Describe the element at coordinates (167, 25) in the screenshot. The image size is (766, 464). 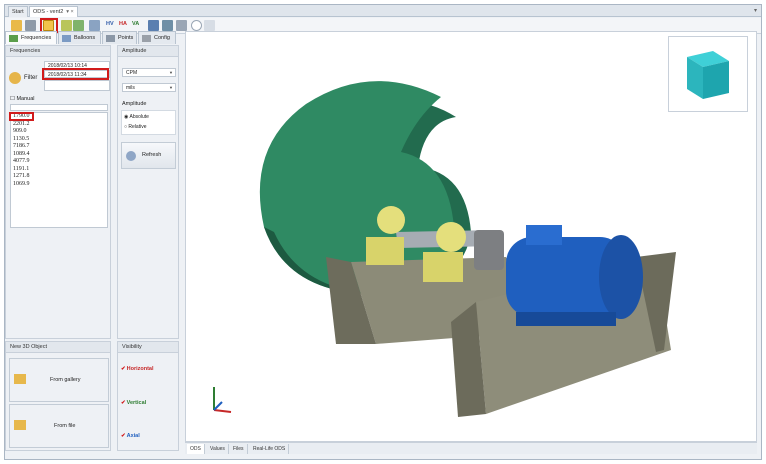
I see `image-icon` at that location.